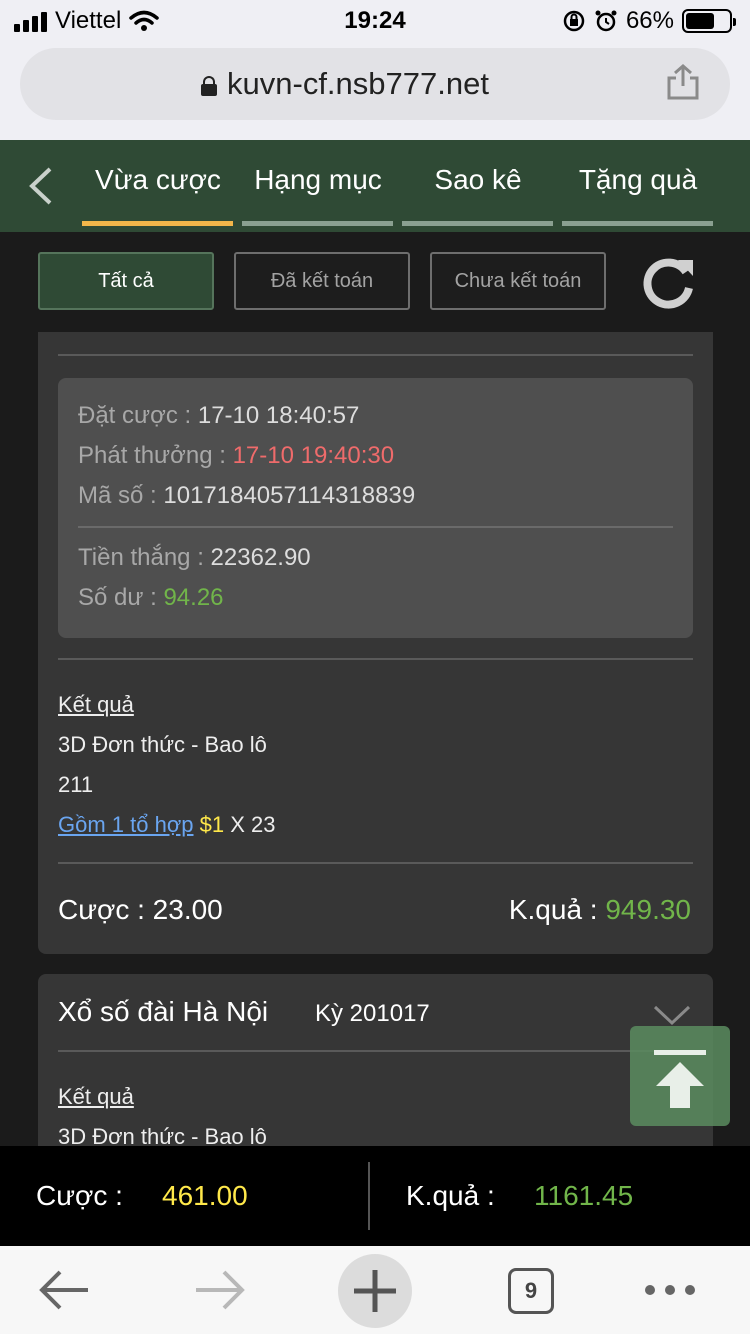 The image size is (750, 1334). I want to click on url-group: kuvn-cf.nsb777.net, so click(345, 84).